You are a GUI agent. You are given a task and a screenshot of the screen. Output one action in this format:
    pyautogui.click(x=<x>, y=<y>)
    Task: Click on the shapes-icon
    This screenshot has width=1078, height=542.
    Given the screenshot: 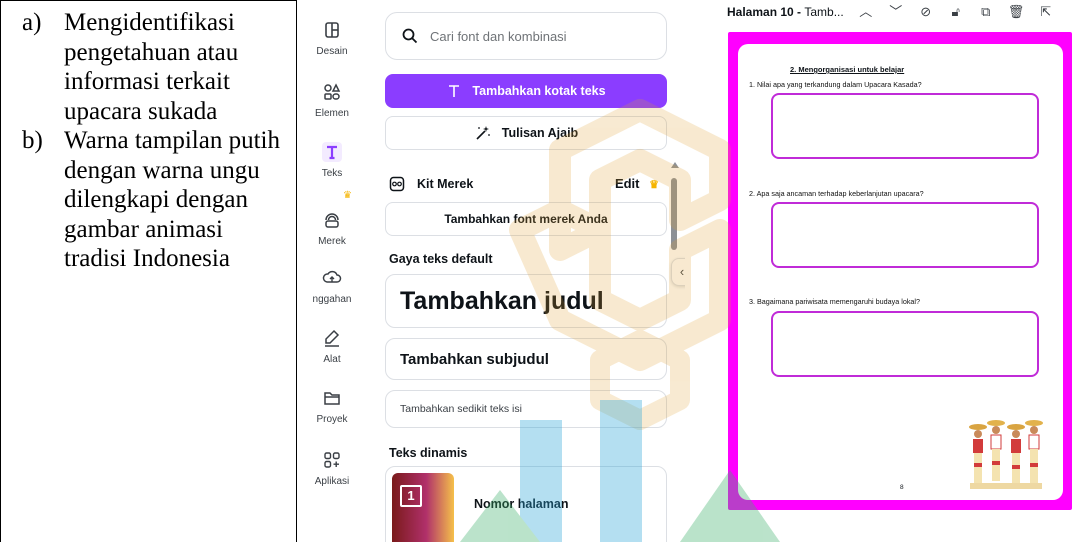 What is the action you would take?
    pyautogui.click(x=332, y=91)
    